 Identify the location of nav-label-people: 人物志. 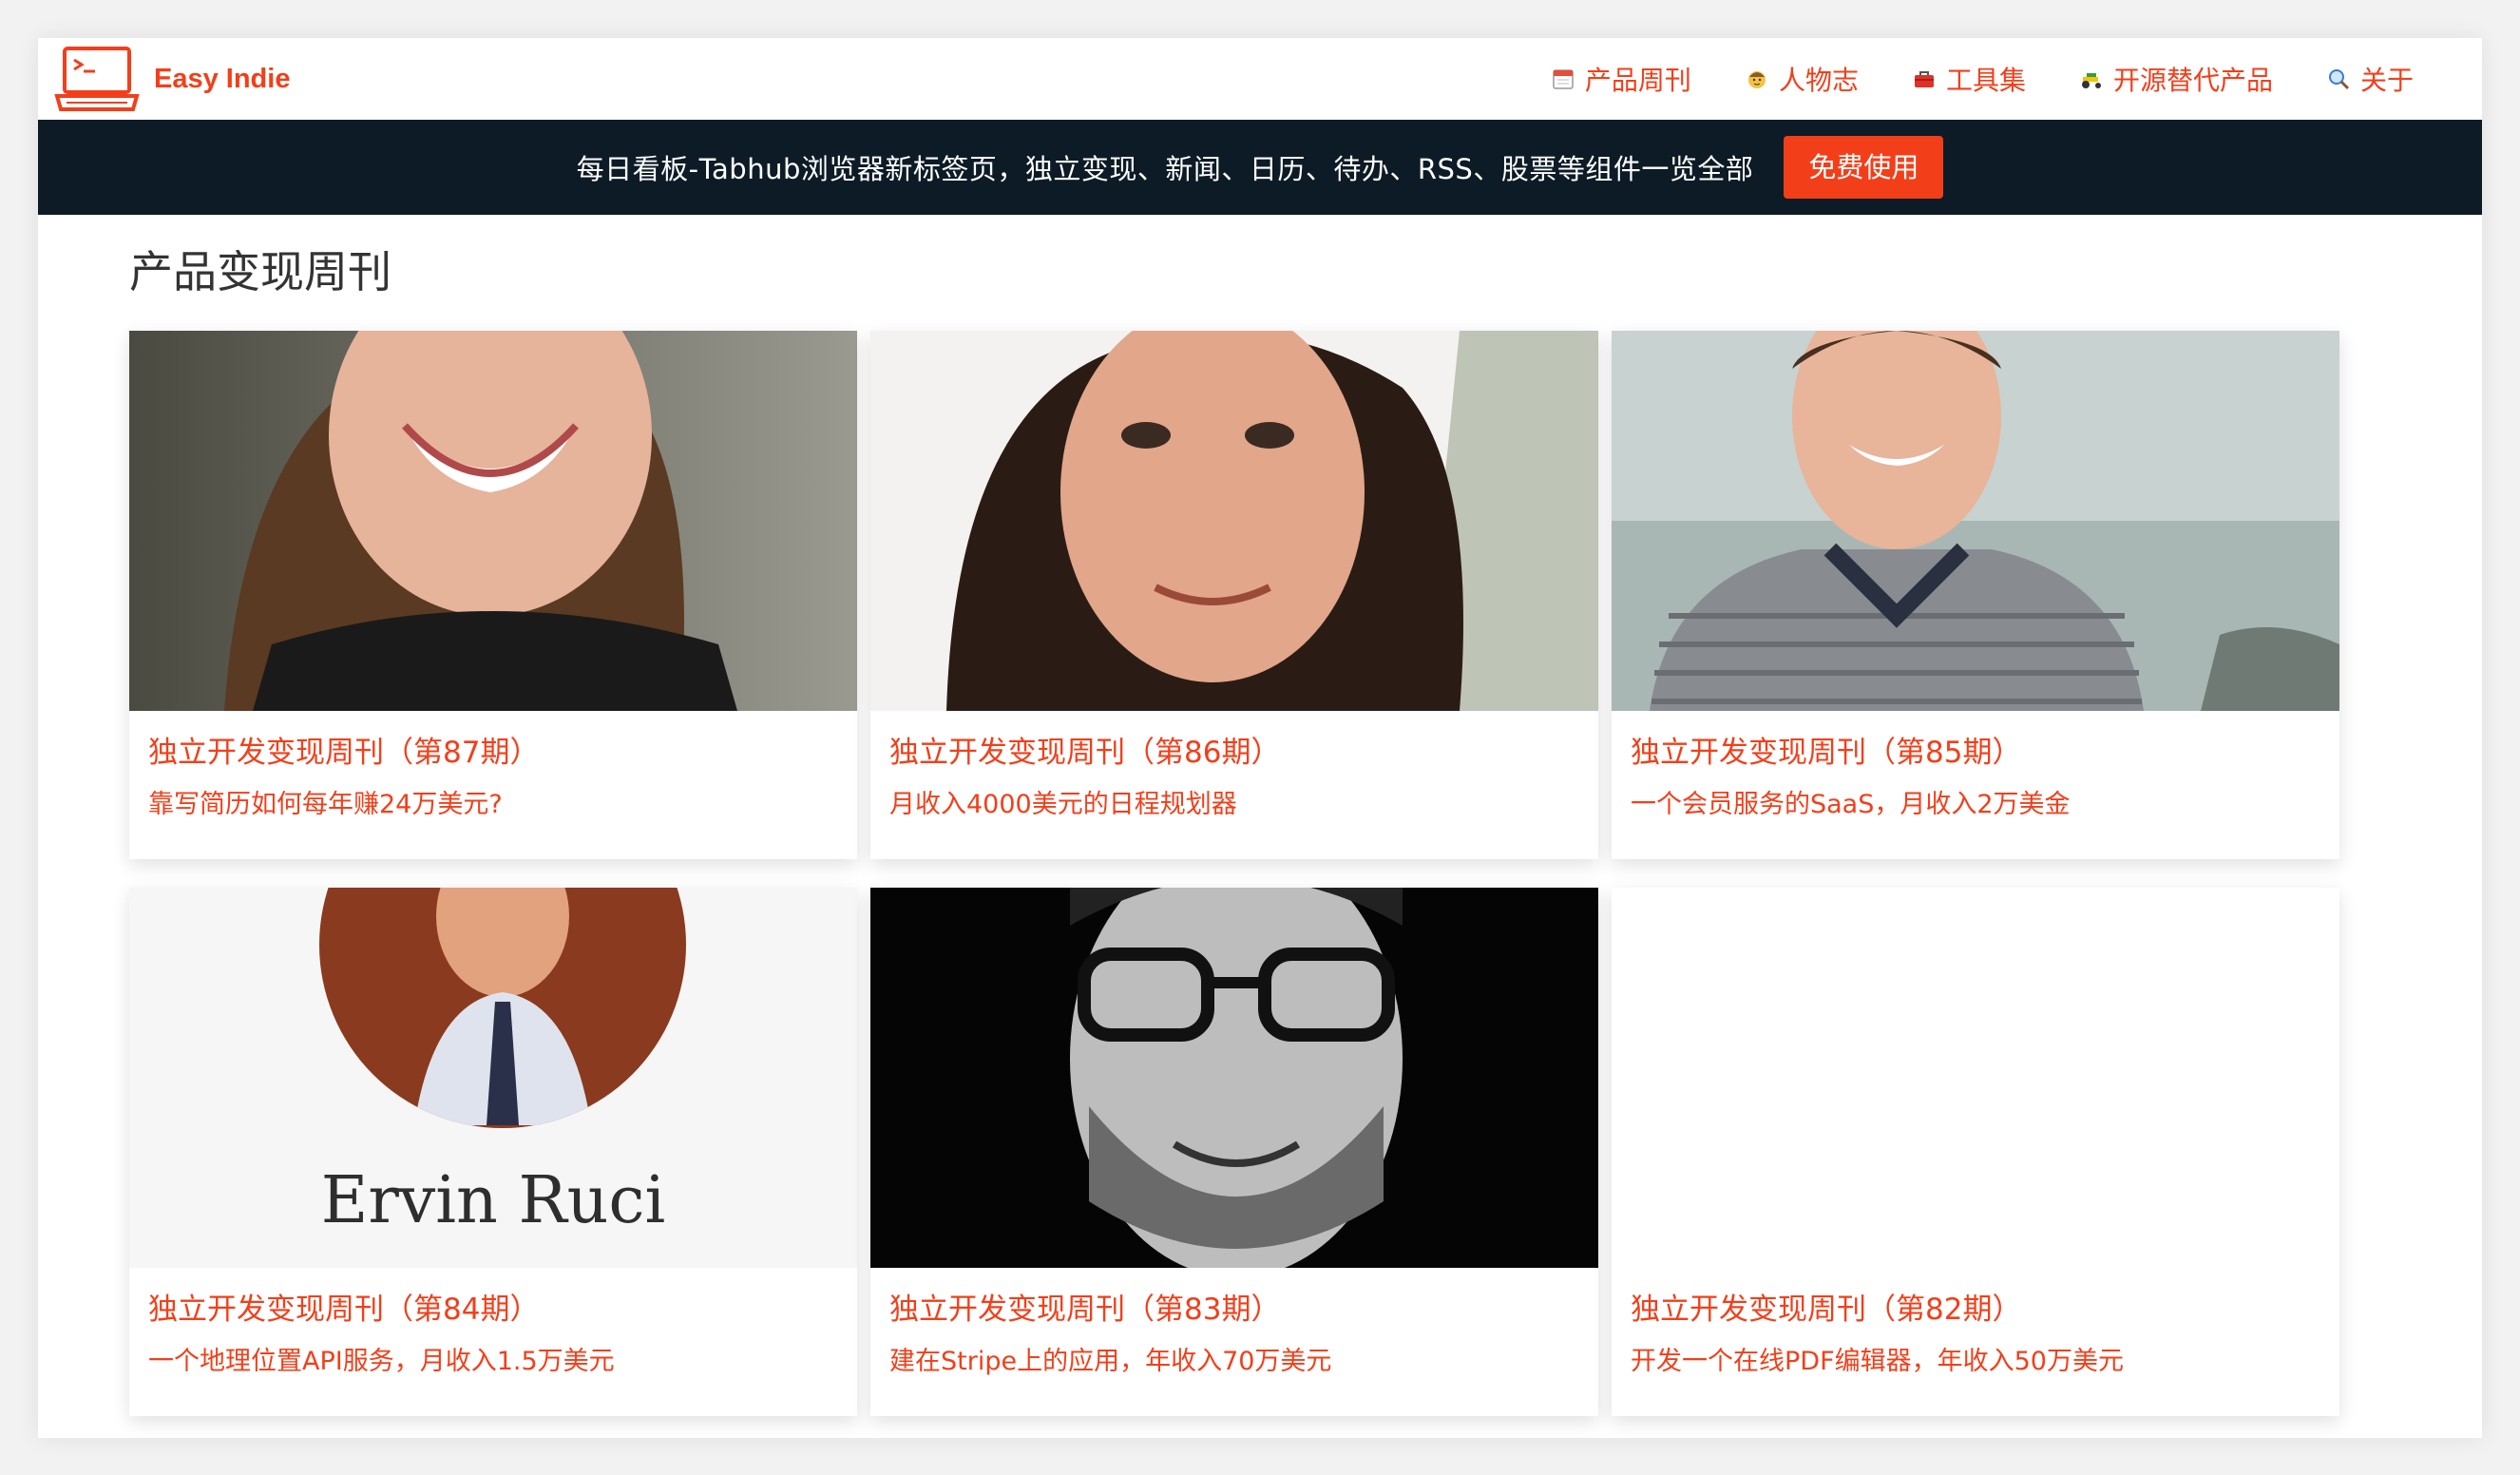
(1818, 80).